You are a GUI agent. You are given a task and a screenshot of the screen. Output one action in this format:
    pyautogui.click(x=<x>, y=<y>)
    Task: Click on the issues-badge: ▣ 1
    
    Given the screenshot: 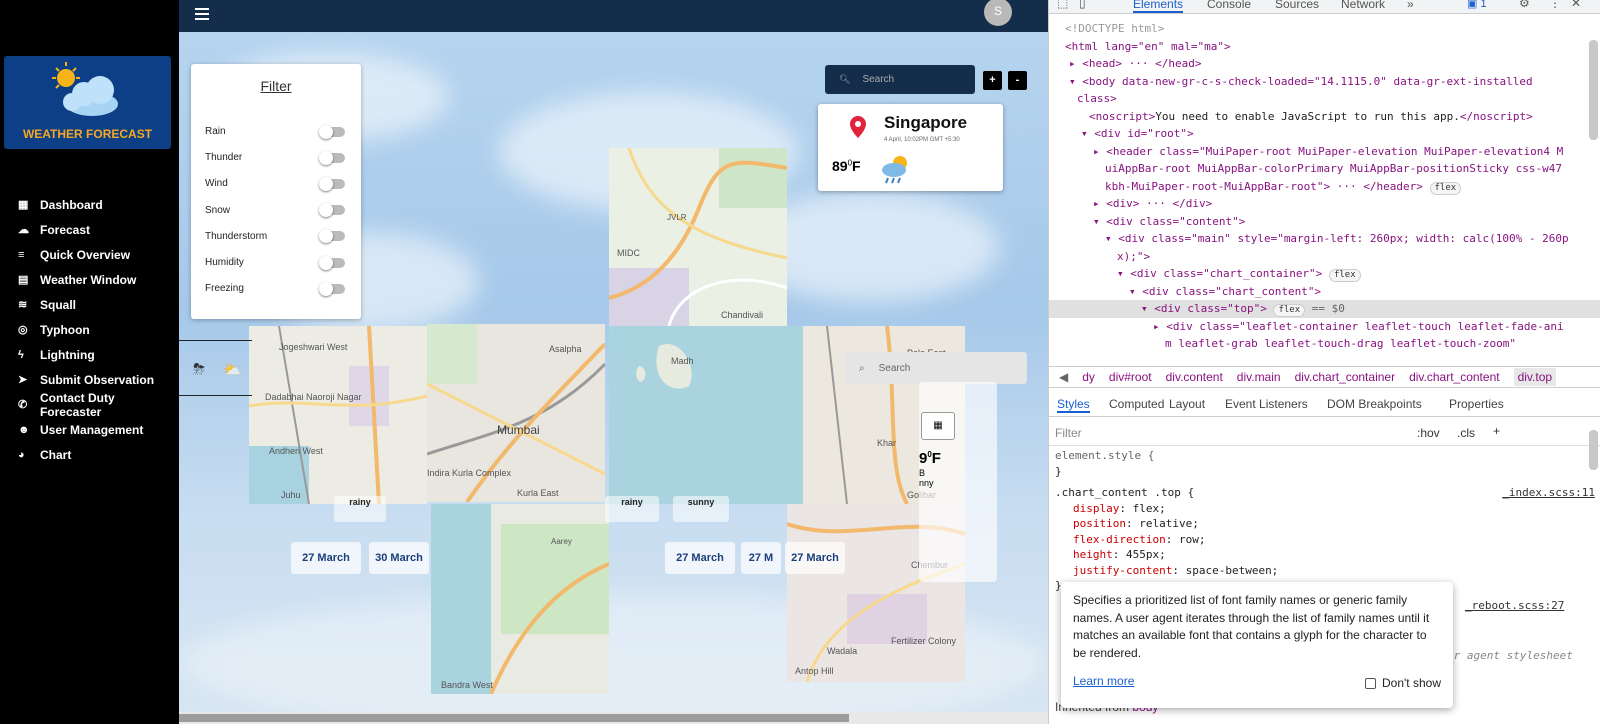 What is the action you would take?
    pyautogui.click(x=1477, y=5)
    